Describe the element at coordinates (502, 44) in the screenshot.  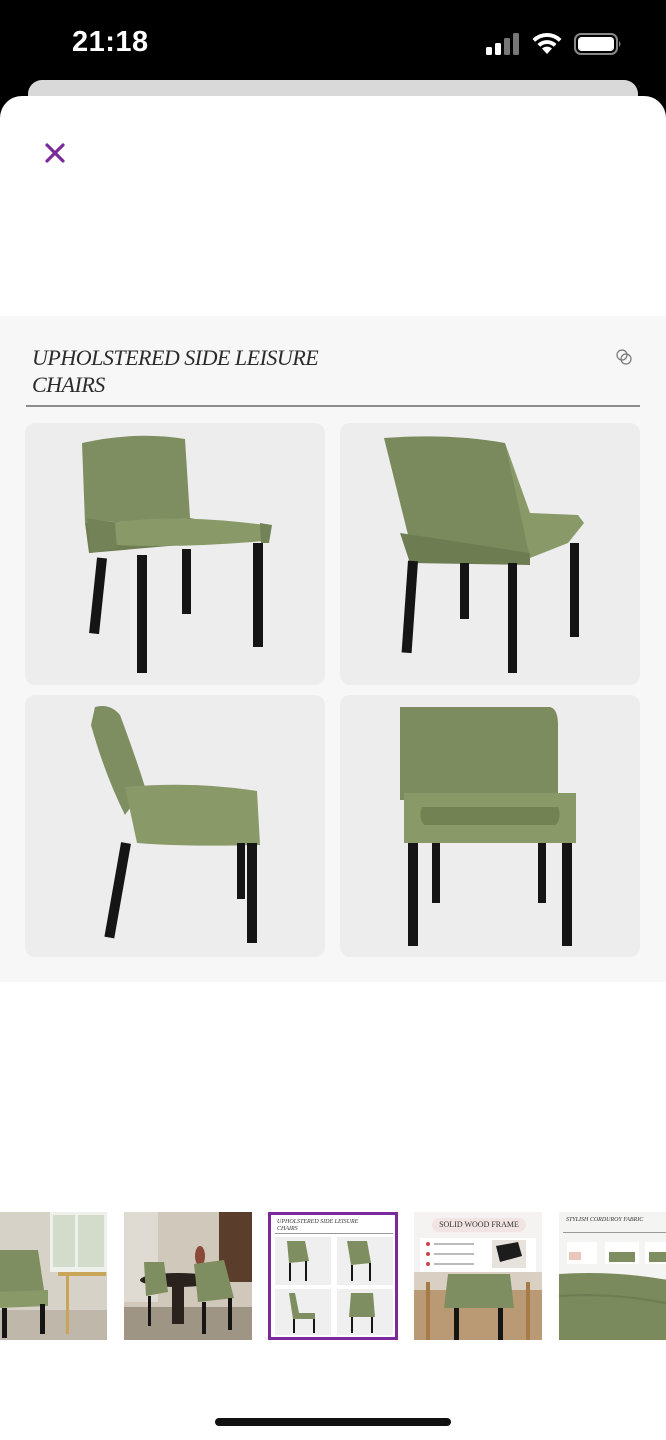
I see `signal-icon` at that location.